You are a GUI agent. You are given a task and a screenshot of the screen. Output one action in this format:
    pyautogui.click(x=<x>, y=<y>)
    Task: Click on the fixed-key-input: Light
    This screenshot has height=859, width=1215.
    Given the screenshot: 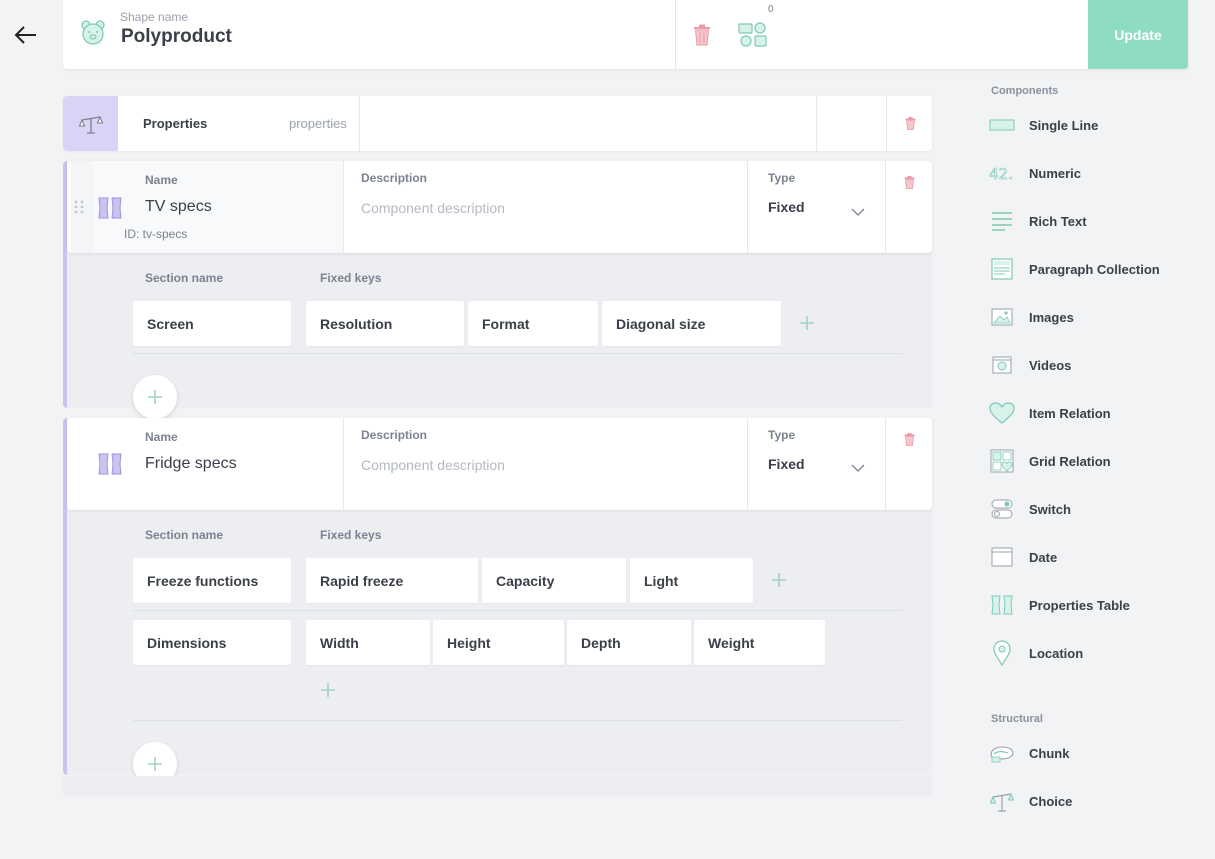 What is the action you would take?
    pyautogui.click(x=691, y=580)
    